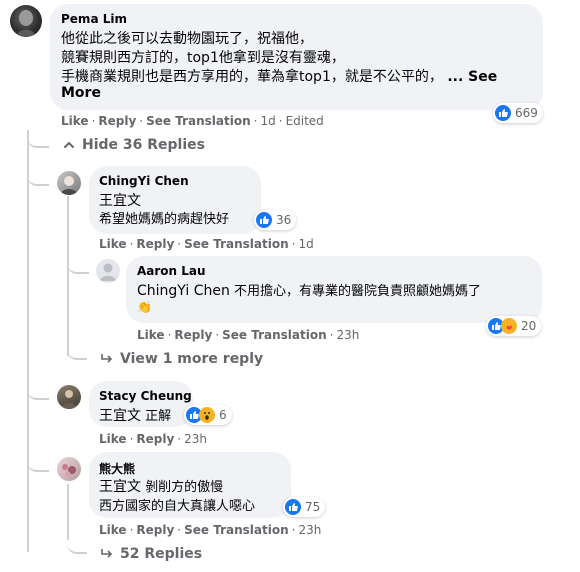  I want to click on comment-author-aaron: Aaron Lau, so click(171, 271).